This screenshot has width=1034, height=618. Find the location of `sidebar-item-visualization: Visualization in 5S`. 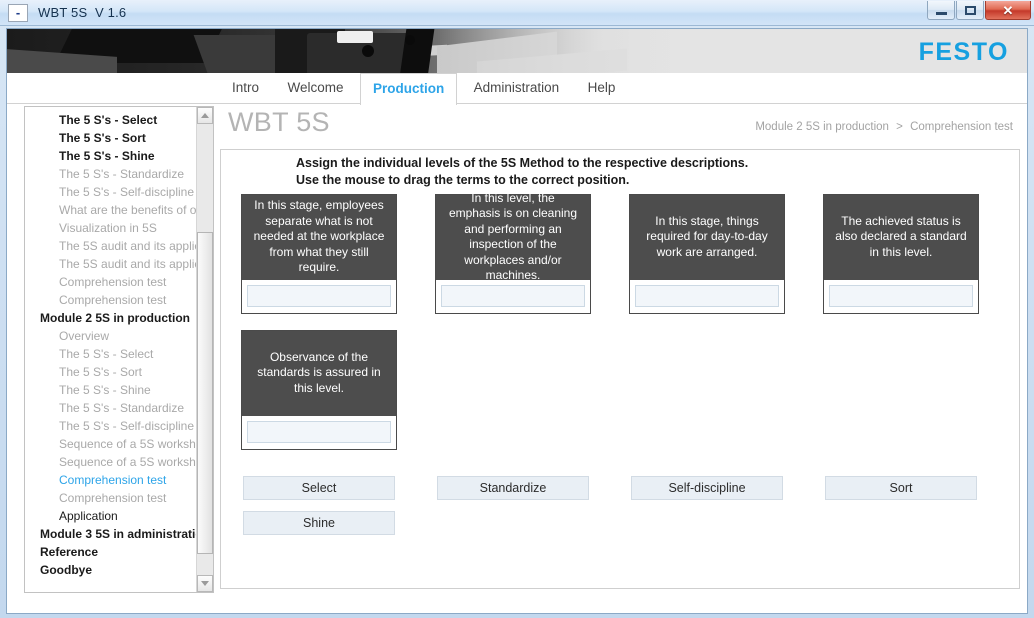

sidebar-item-visualization: Visualization in 5S is located at coordinates (111, 228).